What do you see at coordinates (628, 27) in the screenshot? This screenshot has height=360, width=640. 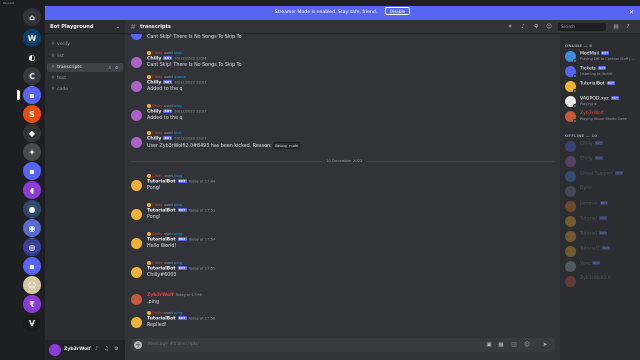 I see `help-icon: ?` at bounding box center [628, 27].